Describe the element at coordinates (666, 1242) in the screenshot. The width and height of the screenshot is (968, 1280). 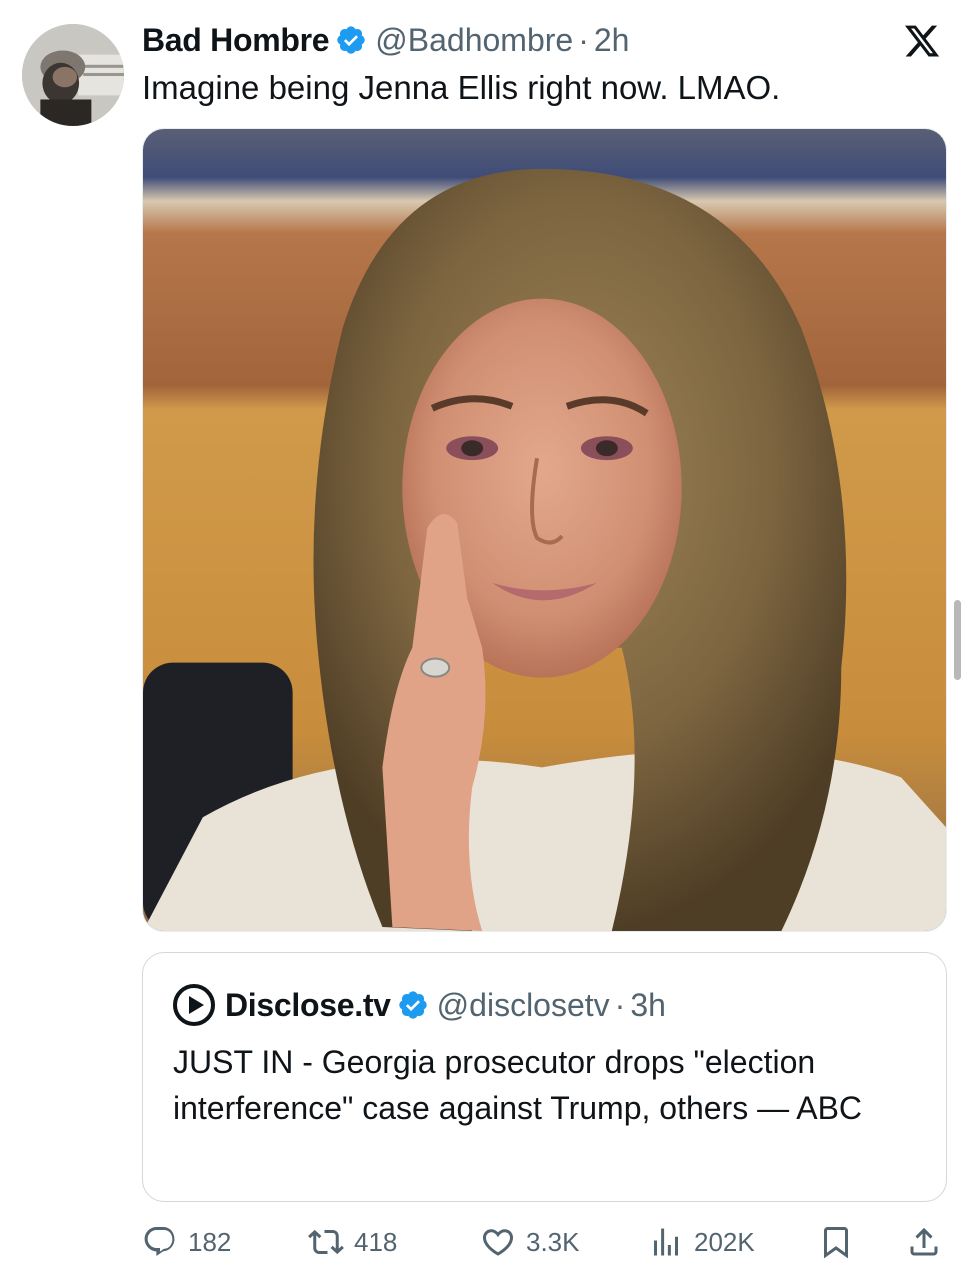
I see `views-chart-icon` at that location.